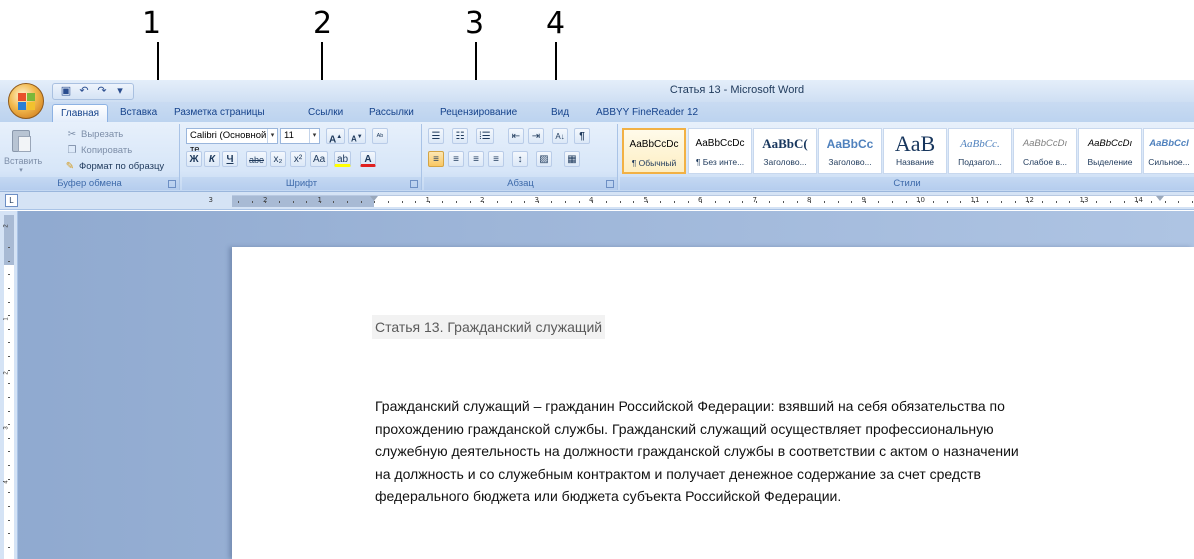 The image size is (1194, 559). Describe the element at coordinates (654, 151) in the screenshot. I see `style-normal: AaBbCcDc ¶ Обычный` at that location.